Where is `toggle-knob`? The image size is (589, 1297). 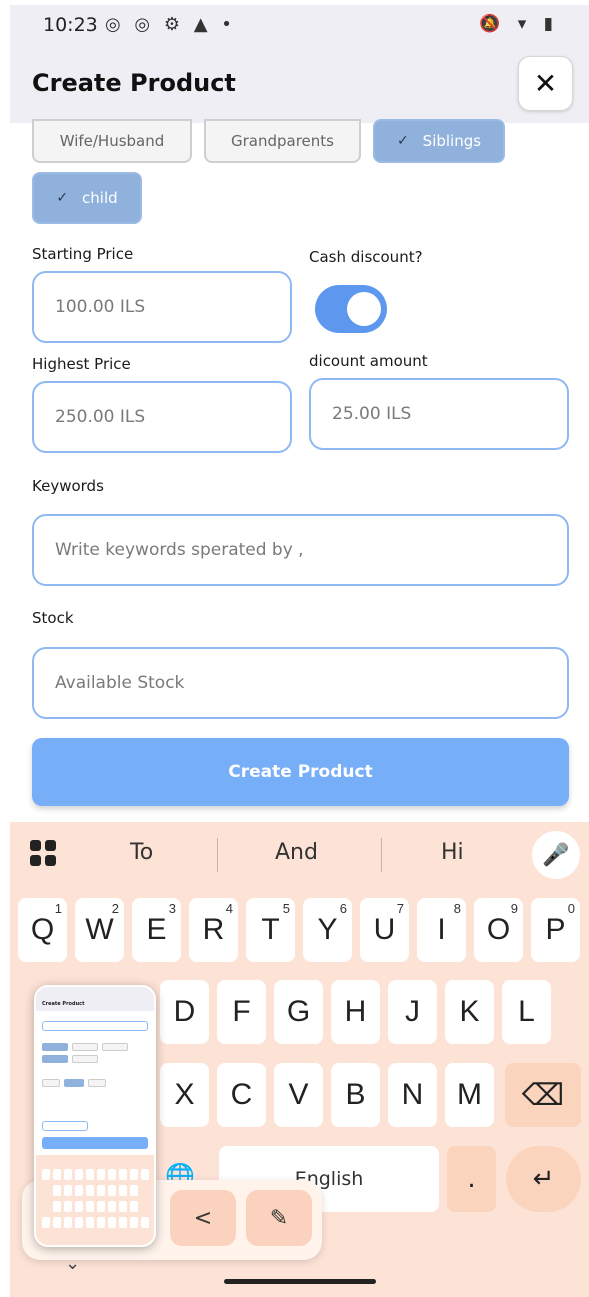 toggle-knob is located at coordinates (364, 309).